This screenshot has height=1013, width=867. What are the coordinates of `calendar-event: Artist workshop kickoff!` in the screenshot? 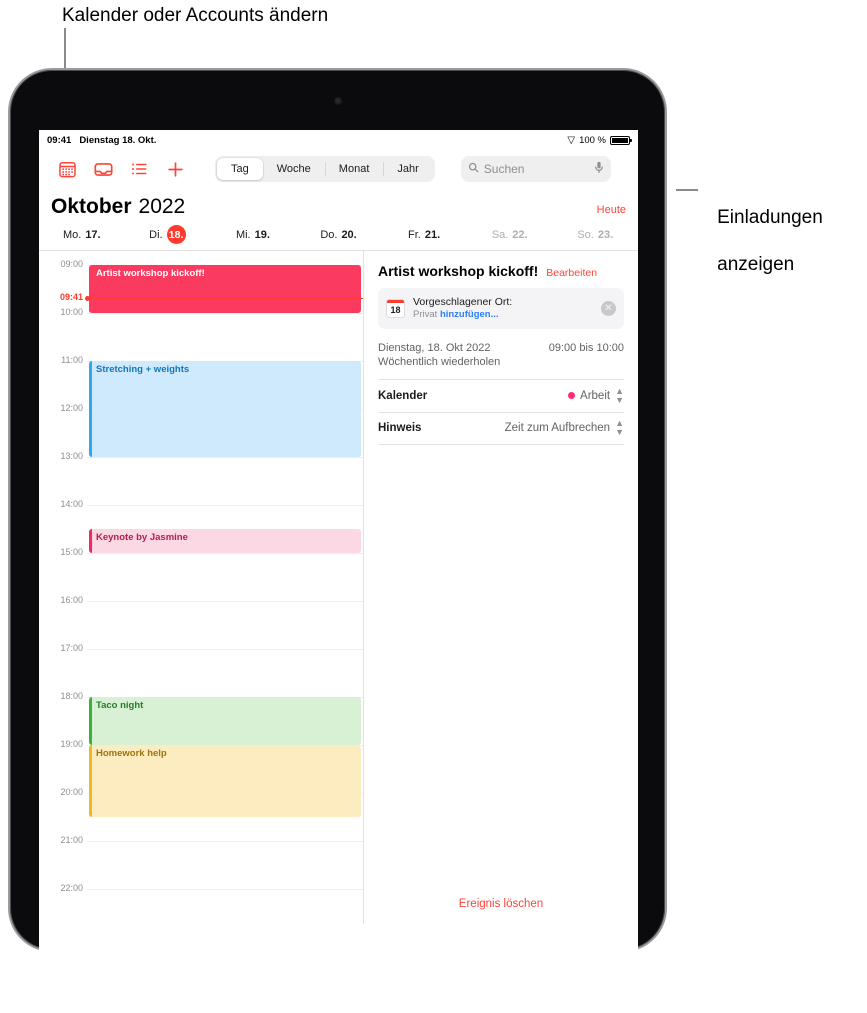 It's located at (225, 289).